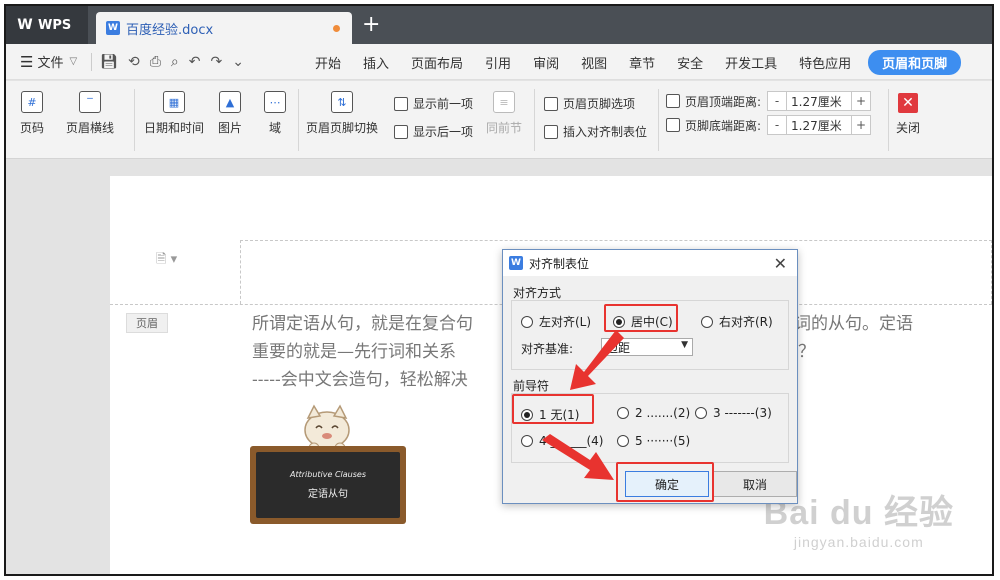 The width and height of the screenshot is (1000, 580). Describe the element at coordinates (90, 113) in the screenshot. I see `header-line-button: ‾ 页眉横线` at that location.